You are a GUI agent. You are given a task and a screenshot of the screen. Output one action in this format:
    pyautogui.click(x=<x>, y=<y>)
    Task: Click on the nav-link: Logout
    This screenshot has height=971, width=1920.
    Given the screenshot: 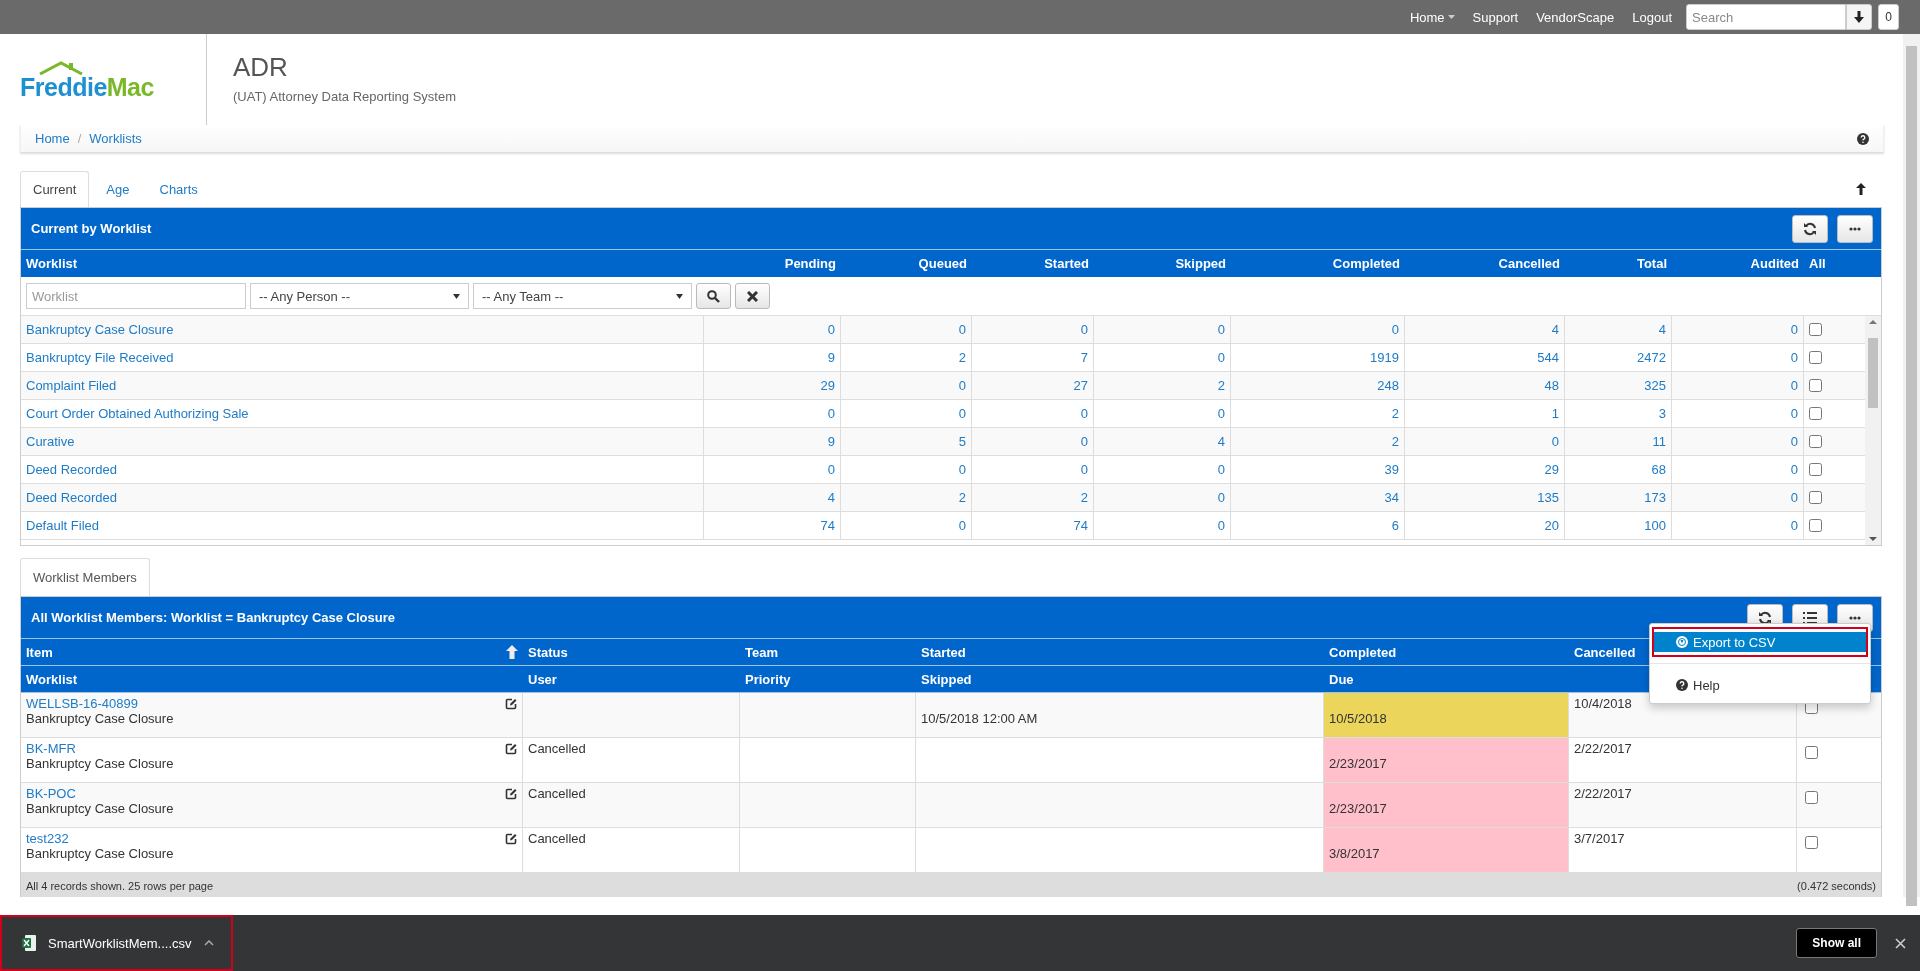 What is the action you would take?
    pyautogui.click(x=1652, y=17)
    